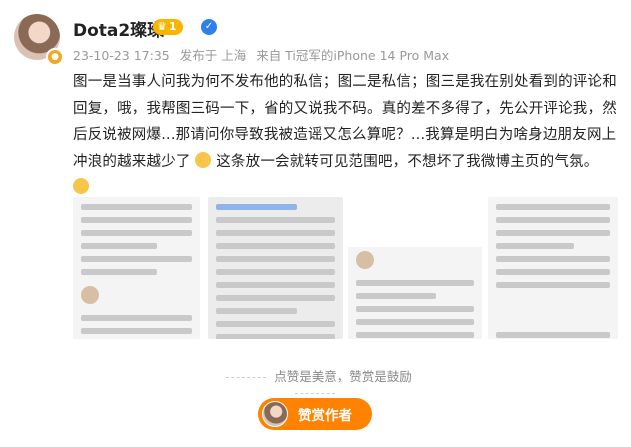 The height and width of the screenshot is (447, 631). What do you see at coordinates (118, 28) in the screenshot?
I see `author-name: Dota2璨璨` at bounding box center [118, 28].